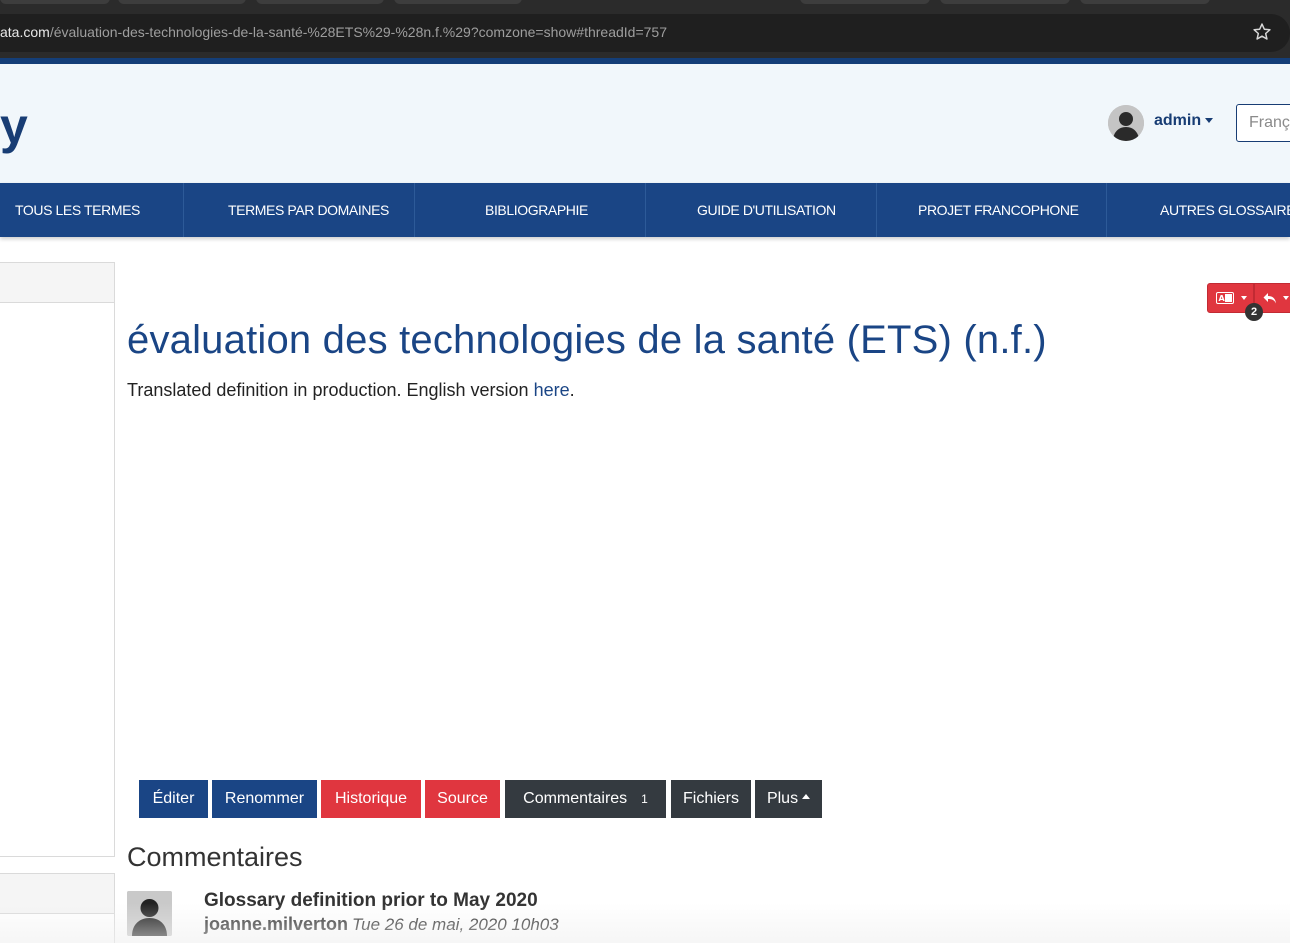  Describe the element at coordinates (806, 797) in the screenshot. I see `chevron-up-icon` at that location.